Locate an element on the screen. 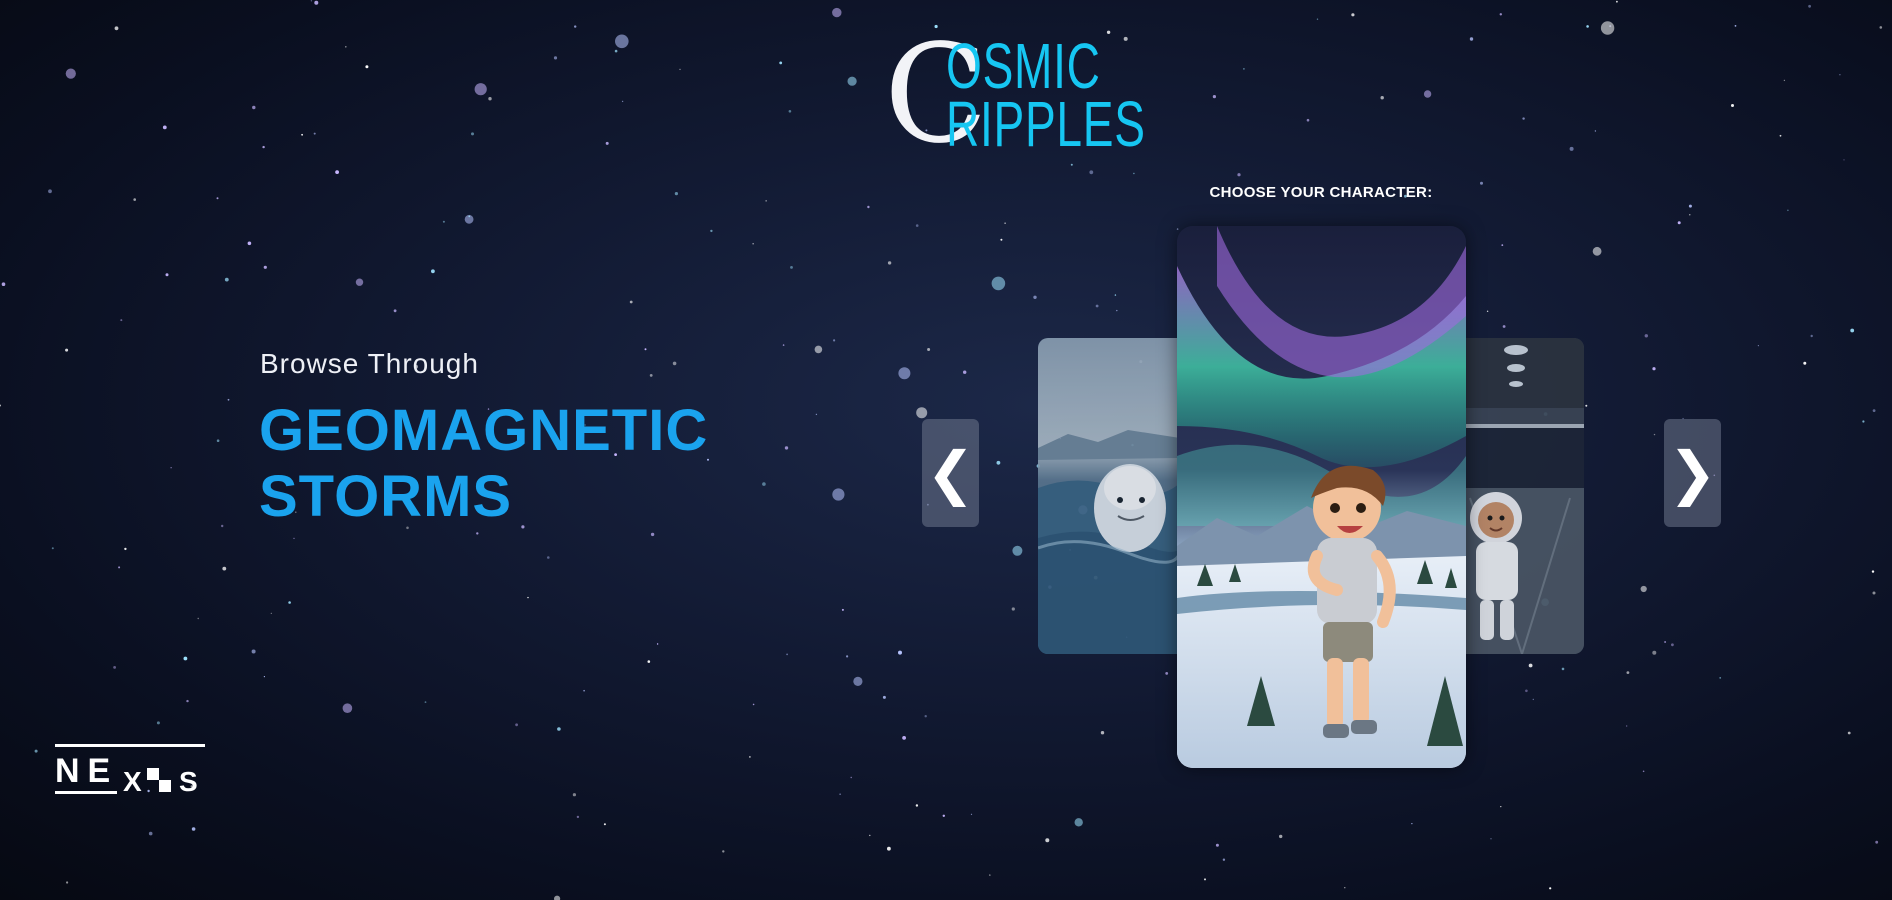 This screenshot has height=900, width=1892. nexus-logo-mark: NE X S is located at coordinates (130, 770).